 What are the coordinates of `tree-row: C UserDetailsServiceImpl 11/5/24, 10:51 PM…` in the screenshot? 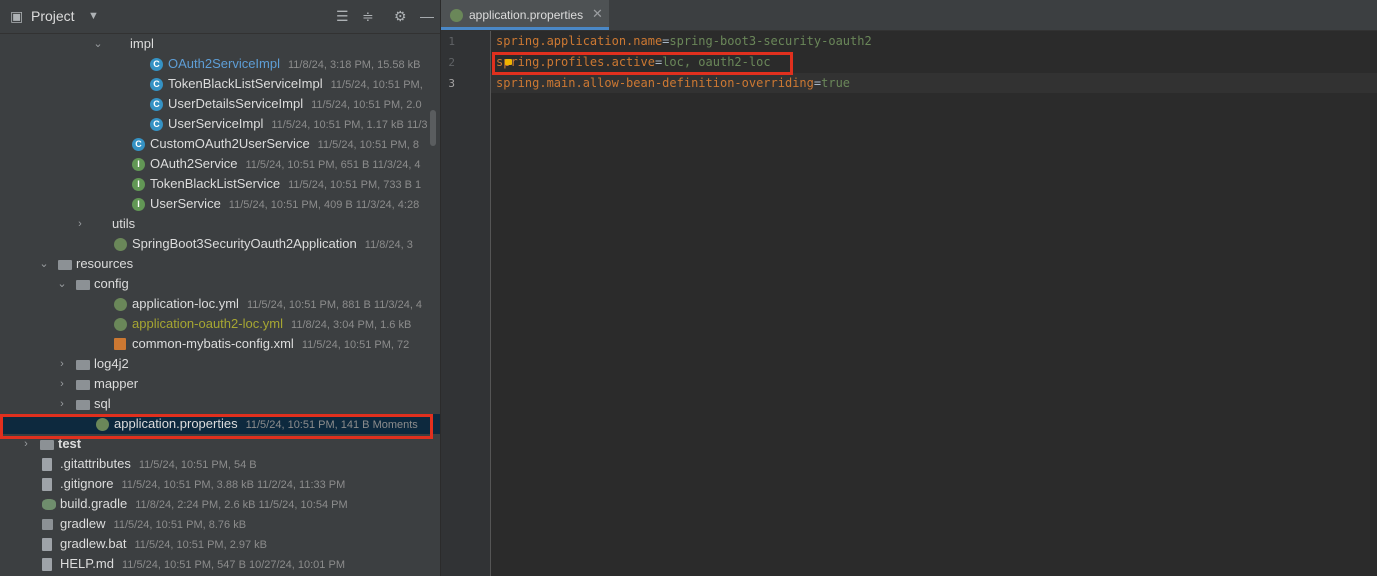 It's located at (220, 104).